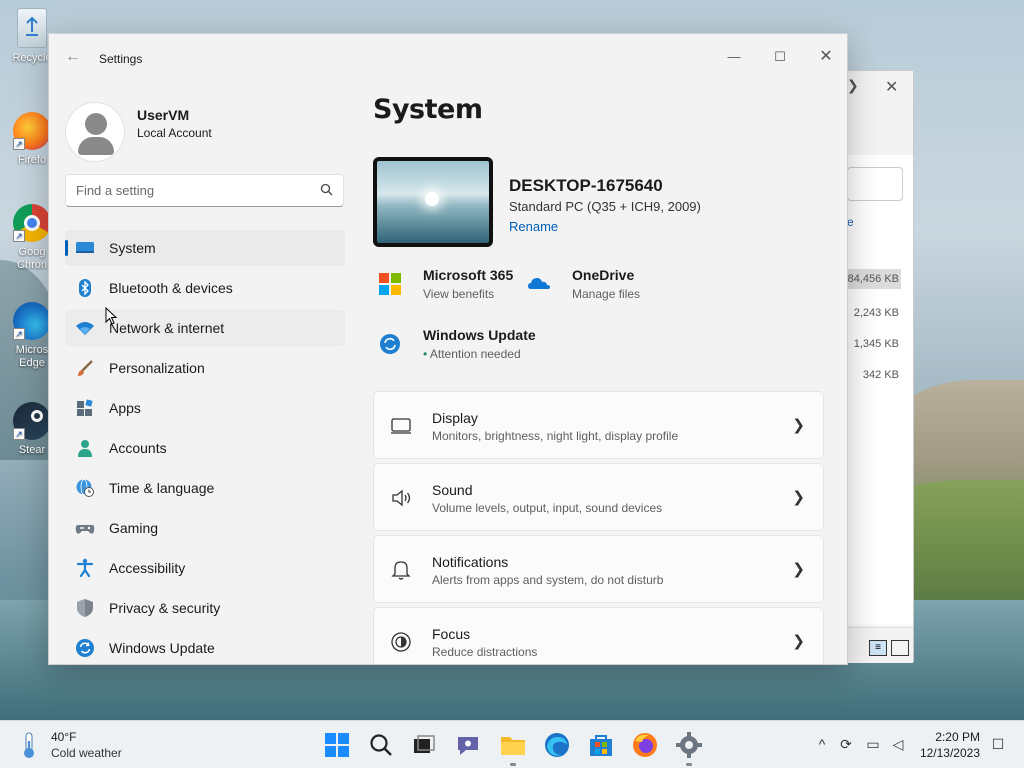  What do you see at coordinates (533, 226) in the screenshot?
I see `rename-link: Rename` at bounding box center [533, 226].